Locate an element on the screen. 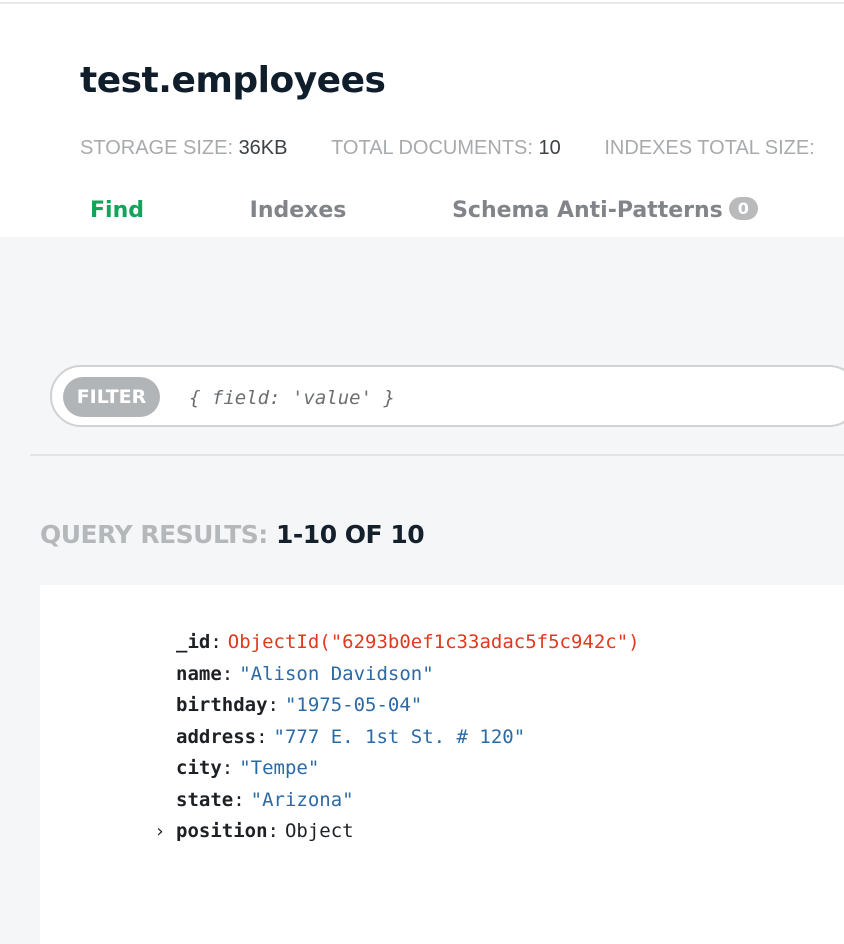  field-value-string: "Tempe" is located at coordinates (279, 768).